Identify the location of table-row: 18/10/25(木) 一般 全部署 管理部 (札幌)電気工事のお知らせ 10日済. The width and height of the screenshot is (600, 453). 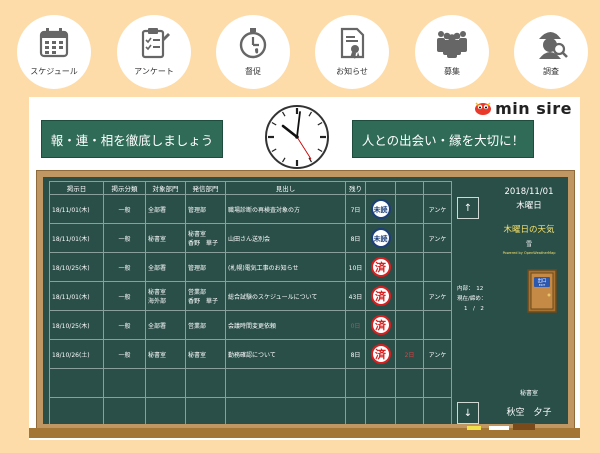
(250, 267).